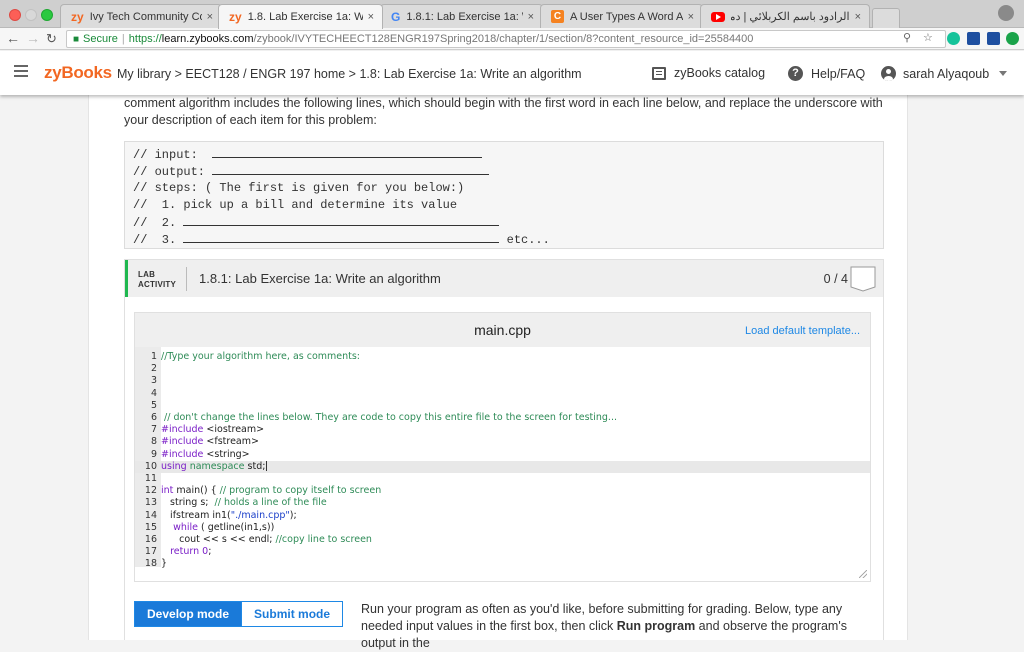 The height and width of the screenshot is (652, 1024). I want to click on url-scheme: https://, so click(145, 39).